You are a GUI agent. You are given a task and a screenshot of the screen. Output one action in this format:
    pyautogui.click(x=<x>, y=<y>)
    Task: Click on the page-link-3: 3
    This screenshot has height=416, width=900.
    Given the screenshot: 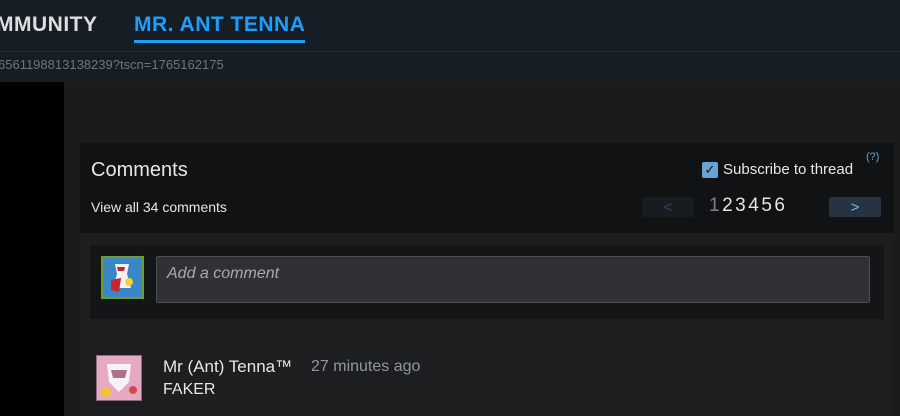 What is the action you would take?
    pyautogui.click(x=740, y=206)
    